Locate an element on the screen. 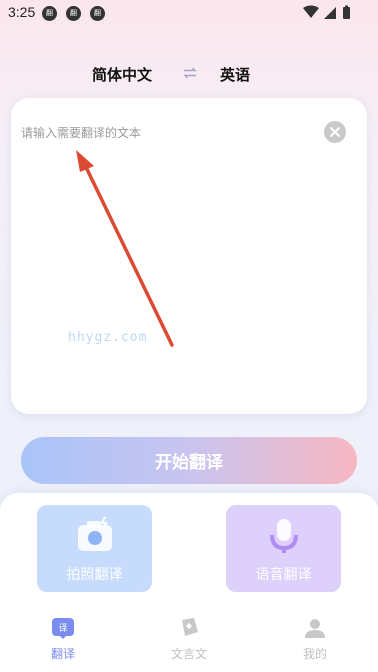 The width and height of the screenshot is (378, 672). tab-classical-chinese-label: 文言文 is located at coordinates (188, 654).